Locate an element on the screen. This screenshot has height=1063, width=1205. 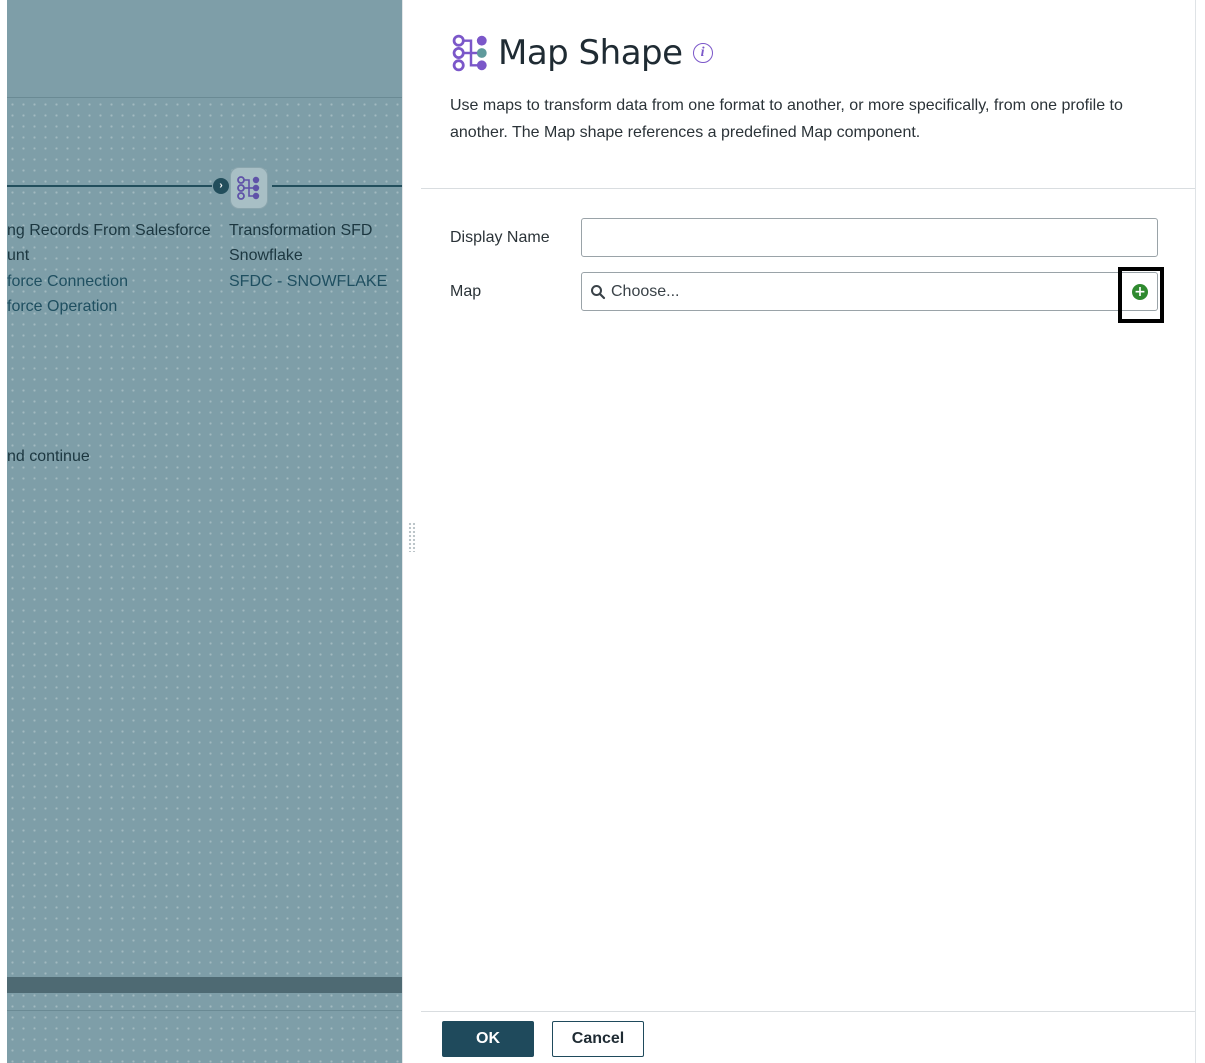
previous-step-subtitle: unt is located at coordinates (18, 255).